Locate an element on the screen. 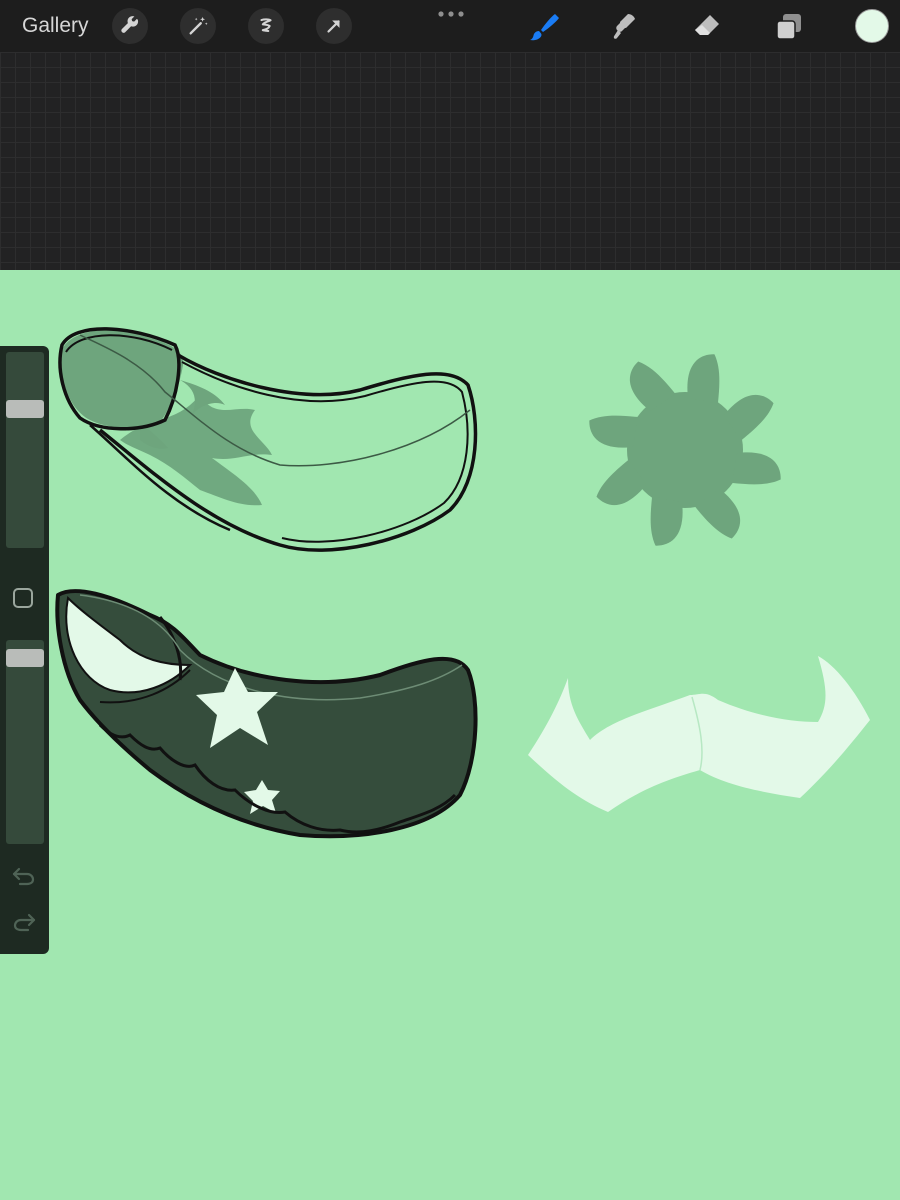 The height and width of the screenshot is (1200, 900). actions-button is located at coordinates (130, 26).